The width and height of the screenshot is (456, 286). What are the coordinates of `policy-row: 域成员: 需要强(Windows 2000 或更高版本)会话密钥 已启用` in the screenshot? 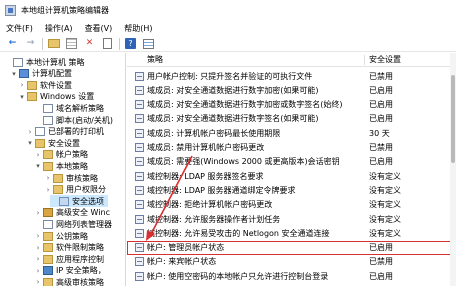 It's located at (291, 162).